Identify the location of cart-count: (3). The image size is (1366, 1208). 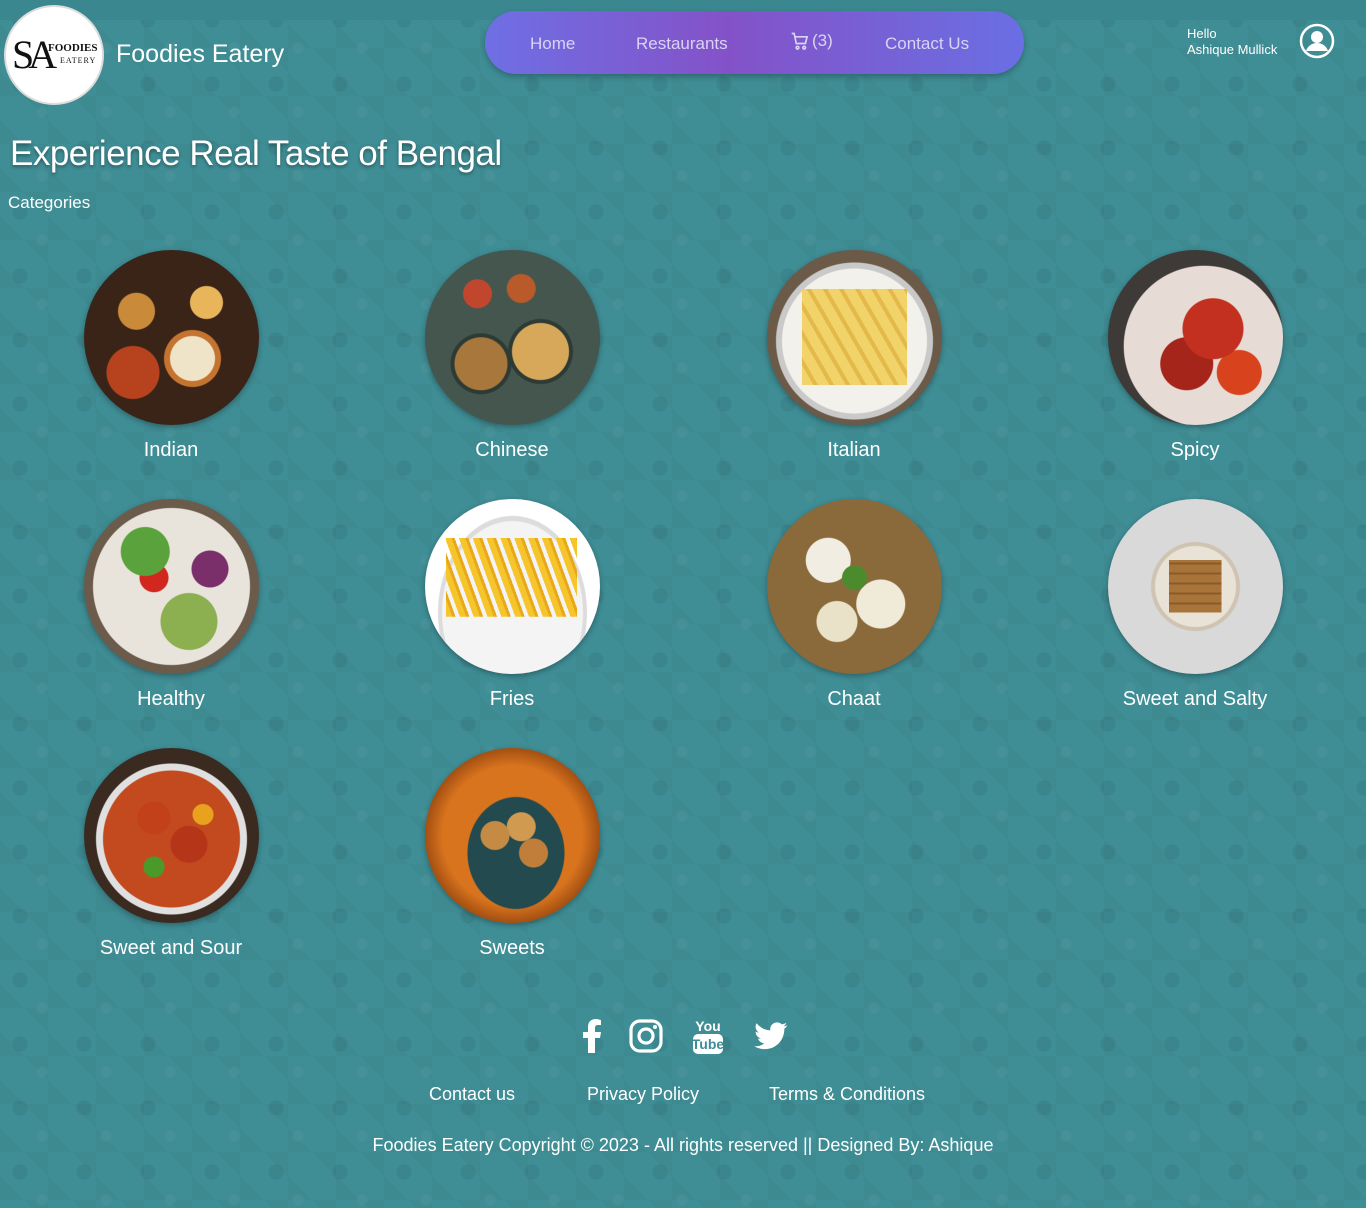
(822, 40).